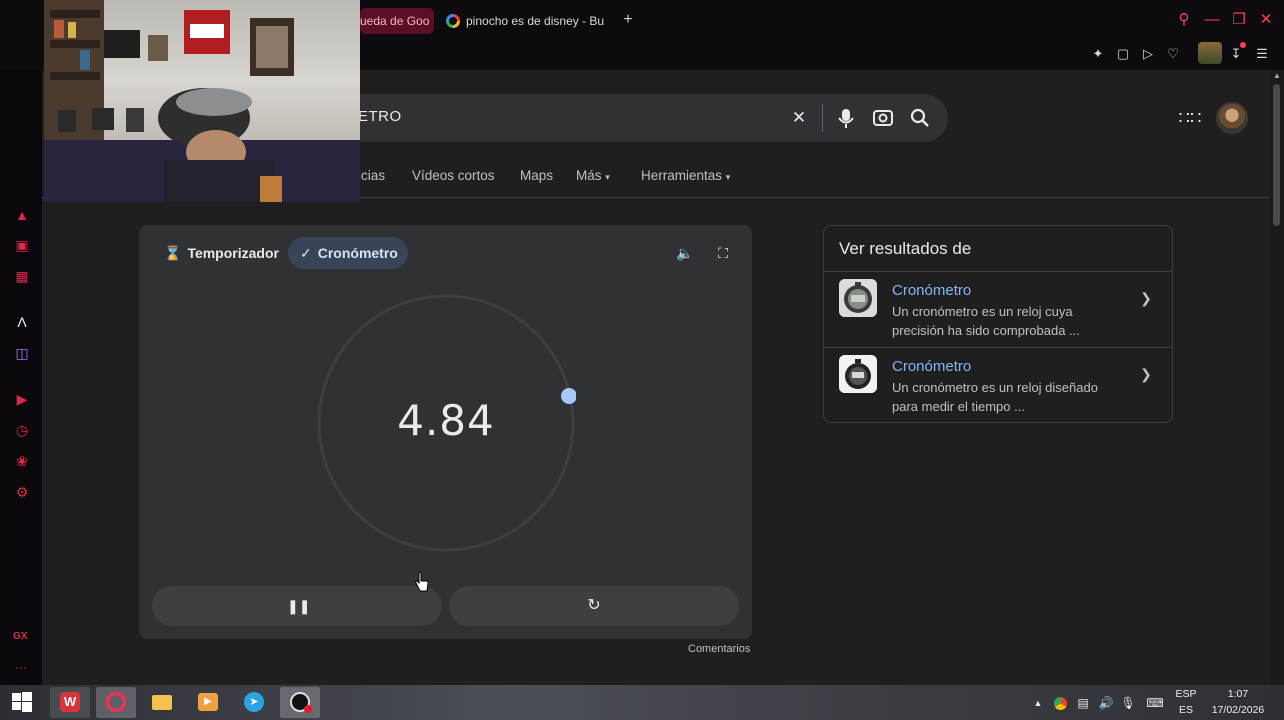  I want to click on tab-label: ueda de Goo, so click(395, 21).